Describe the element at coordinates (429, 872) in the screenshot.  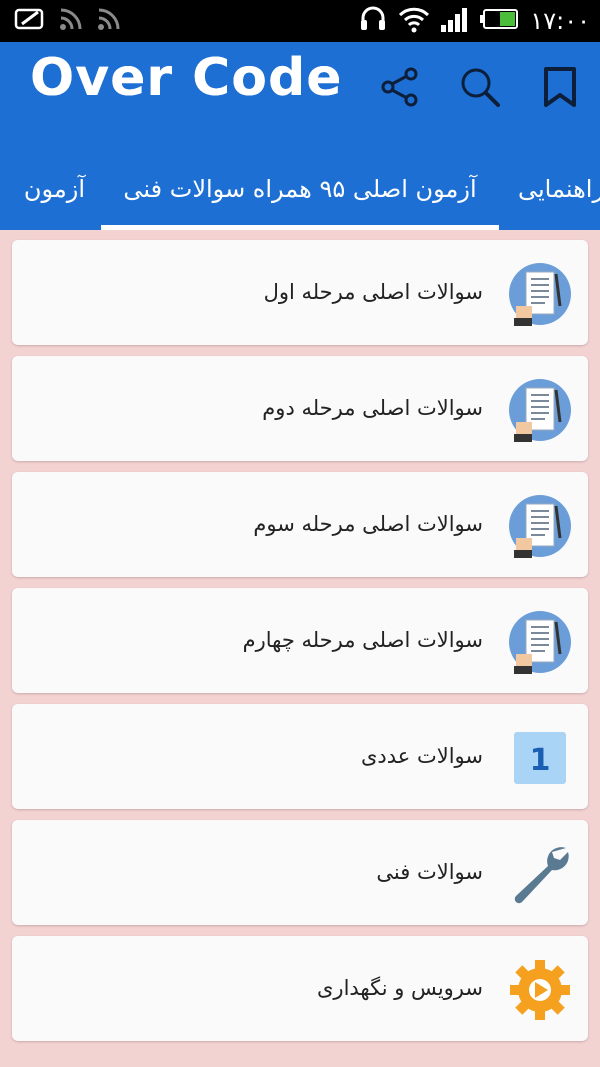
I see `list-item-label: سوالات فنی` at that location.